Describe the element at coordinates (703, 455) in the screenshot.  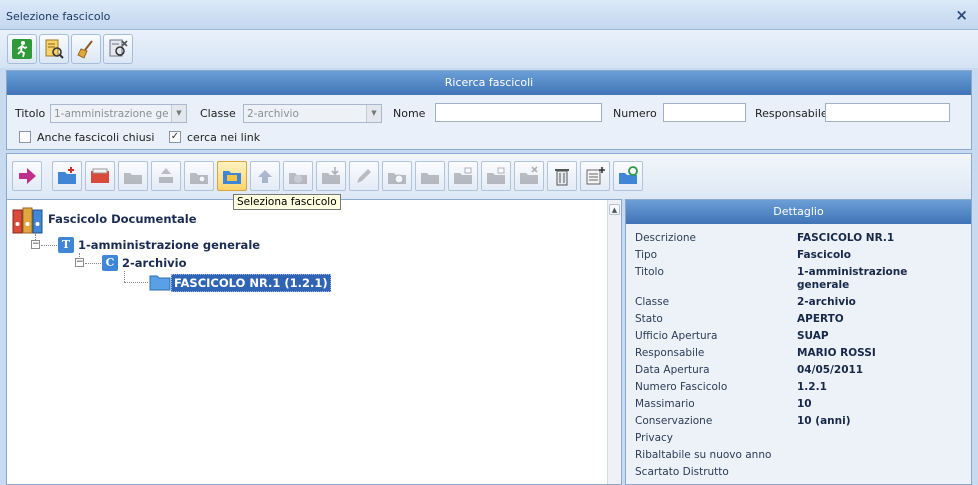
I see `detail-label: Ribaltabile su nuovo anno` at that location.